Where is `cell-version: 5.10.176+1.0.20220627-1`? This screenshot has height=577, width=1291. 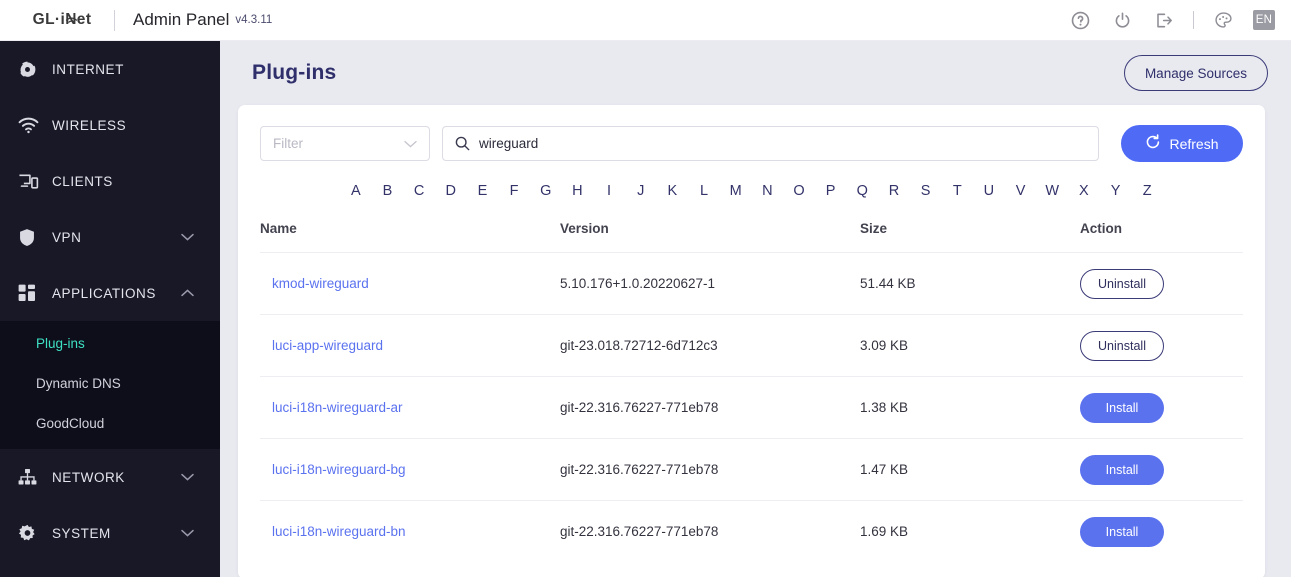
cell-version: 5.10.176+1.0.20220627-1 is located at coordinates (710, 283).